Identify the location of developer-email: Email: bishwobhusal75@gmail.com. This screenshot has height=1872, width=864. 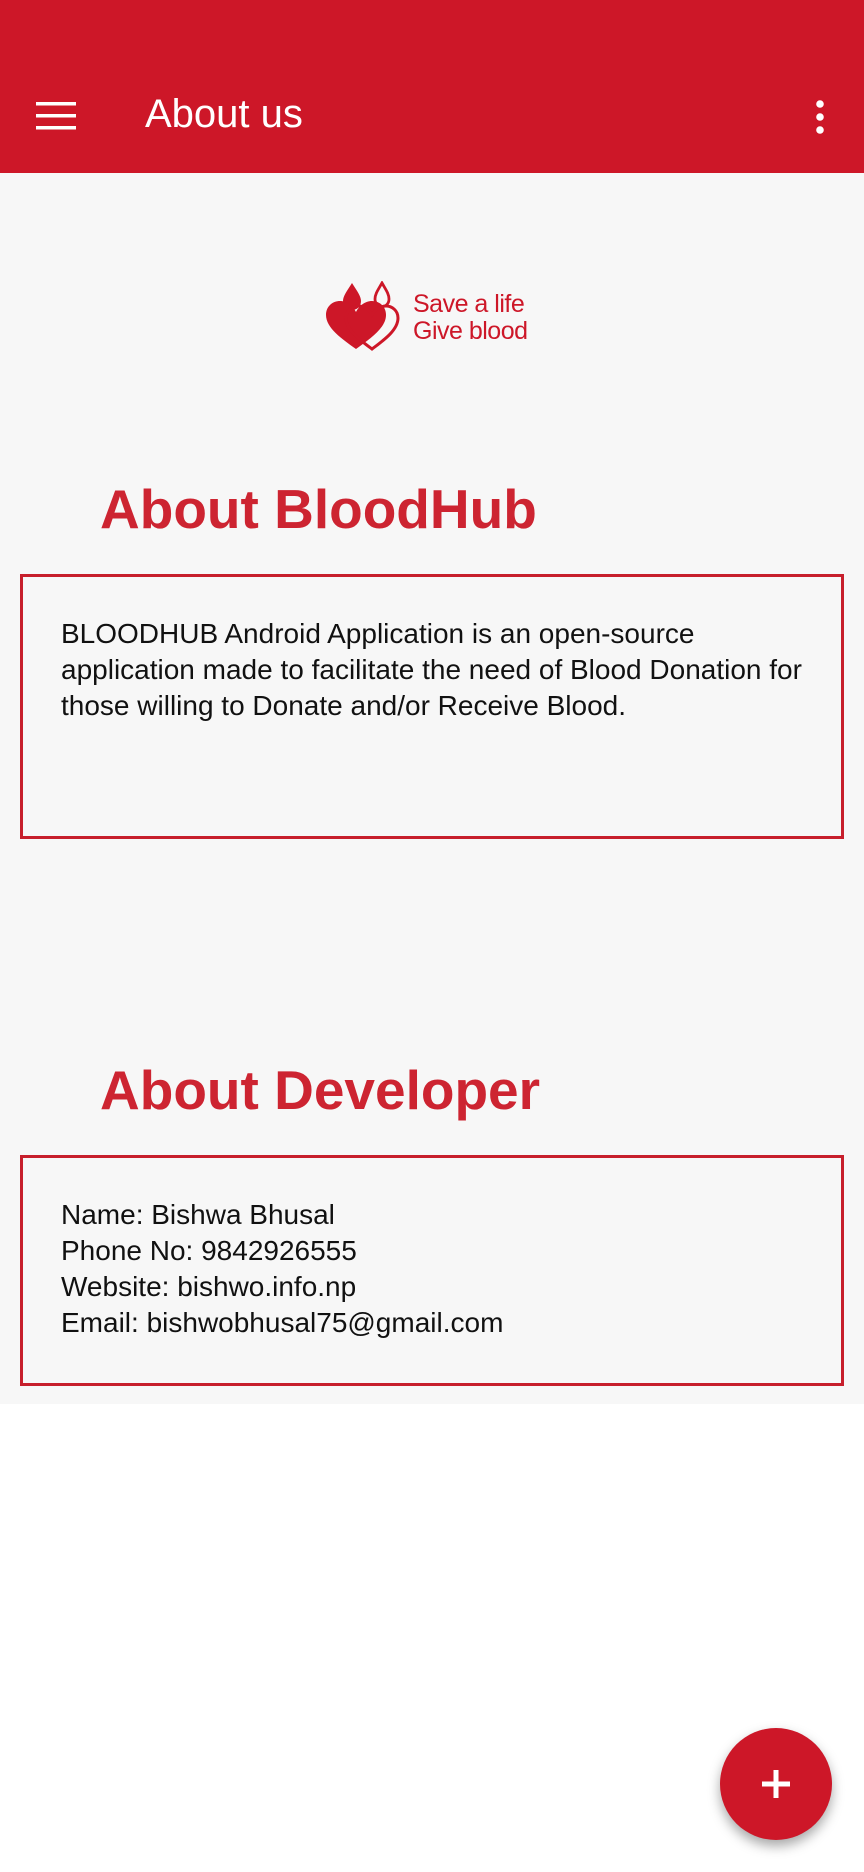
(282, 1322).